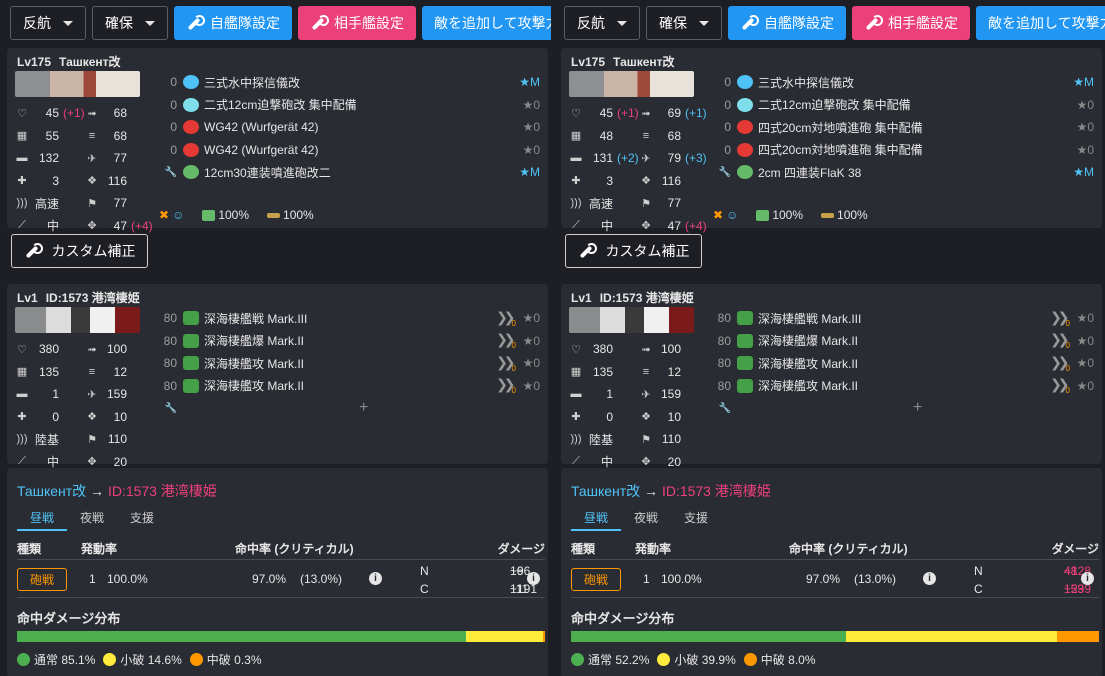 This screenshot has width=1105, height=676. I want to click on stat-value: 110, so click(117, 439).